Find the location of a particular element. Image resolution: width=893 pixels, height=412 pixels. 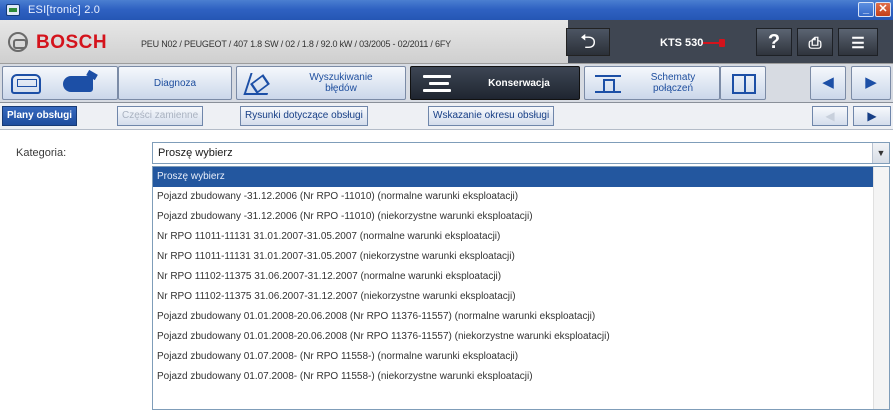

manual-button is located at coordinates (743, 83).